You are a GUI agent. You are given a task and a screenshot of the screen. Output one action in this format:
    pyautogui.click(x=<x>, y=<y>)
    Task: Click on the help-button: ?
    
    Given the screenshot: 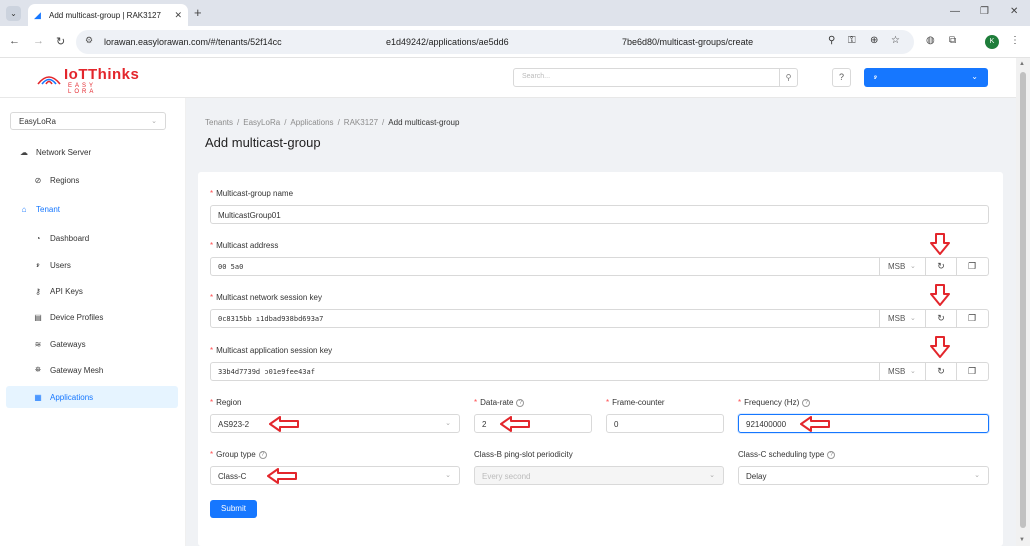 What is the action you would take?
    pyautogui.click(x=841, y=77)
    